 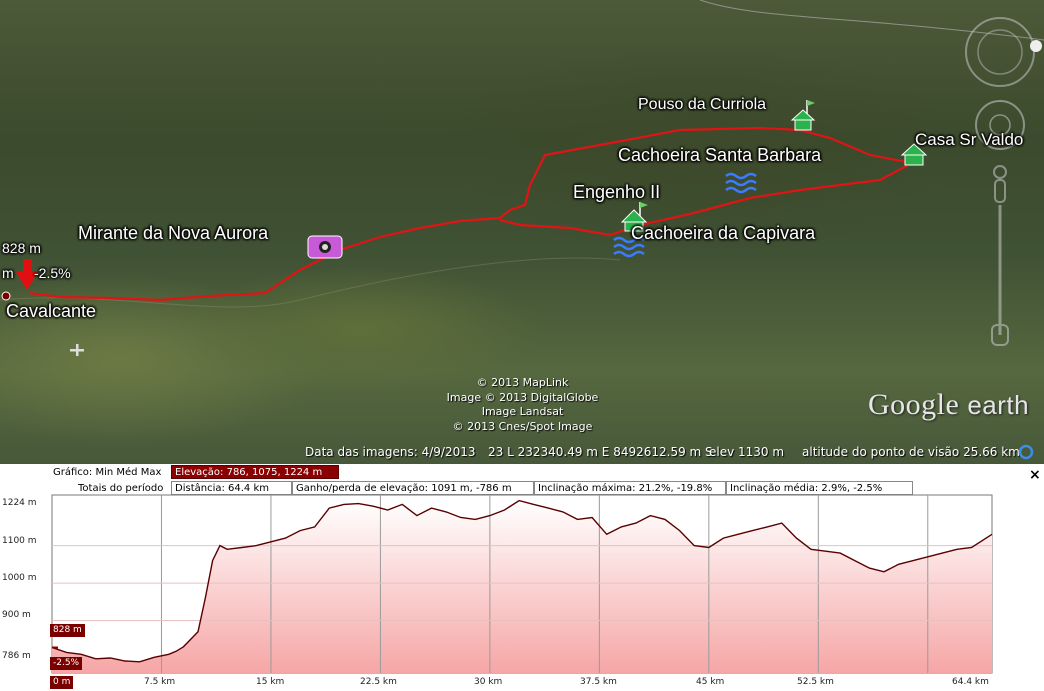 What do you see at coordinates (19, 578) in the screenshot?
I see `y-tick-label: 1000 m` at bounding box center [19, 578].